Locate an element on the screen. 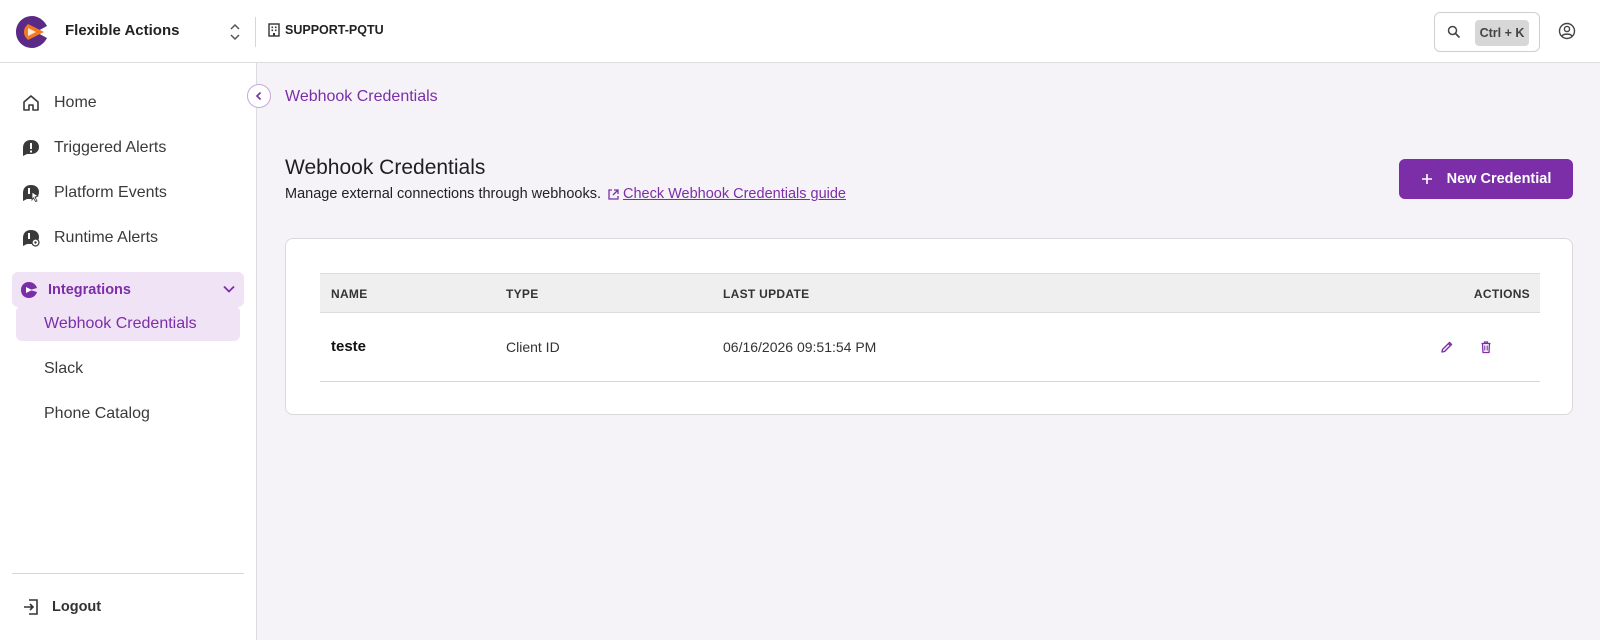  search-shortcut-badge: Ctrl + K is located at coordinates (1502, 33).